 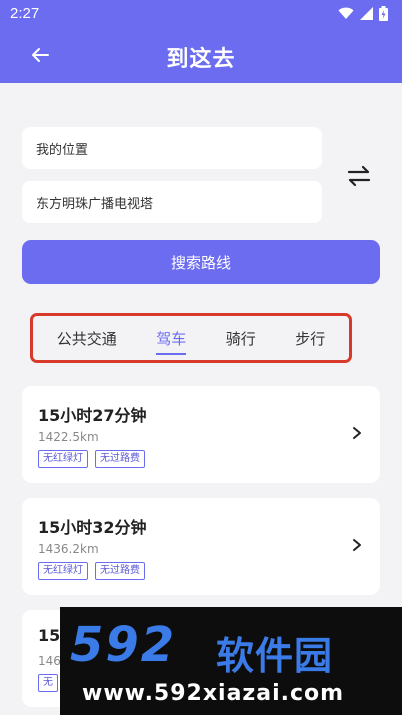 I want to click on status-icons, so click(x=363, y=13).